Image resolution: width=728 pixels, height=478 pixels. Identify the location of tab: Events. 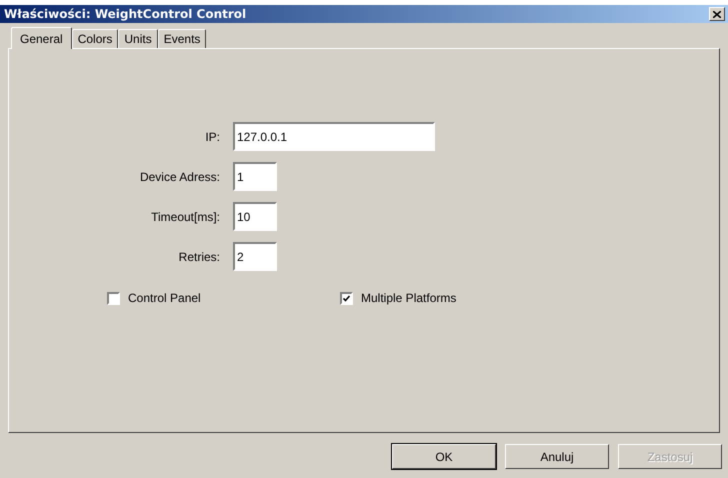
(182, 38).